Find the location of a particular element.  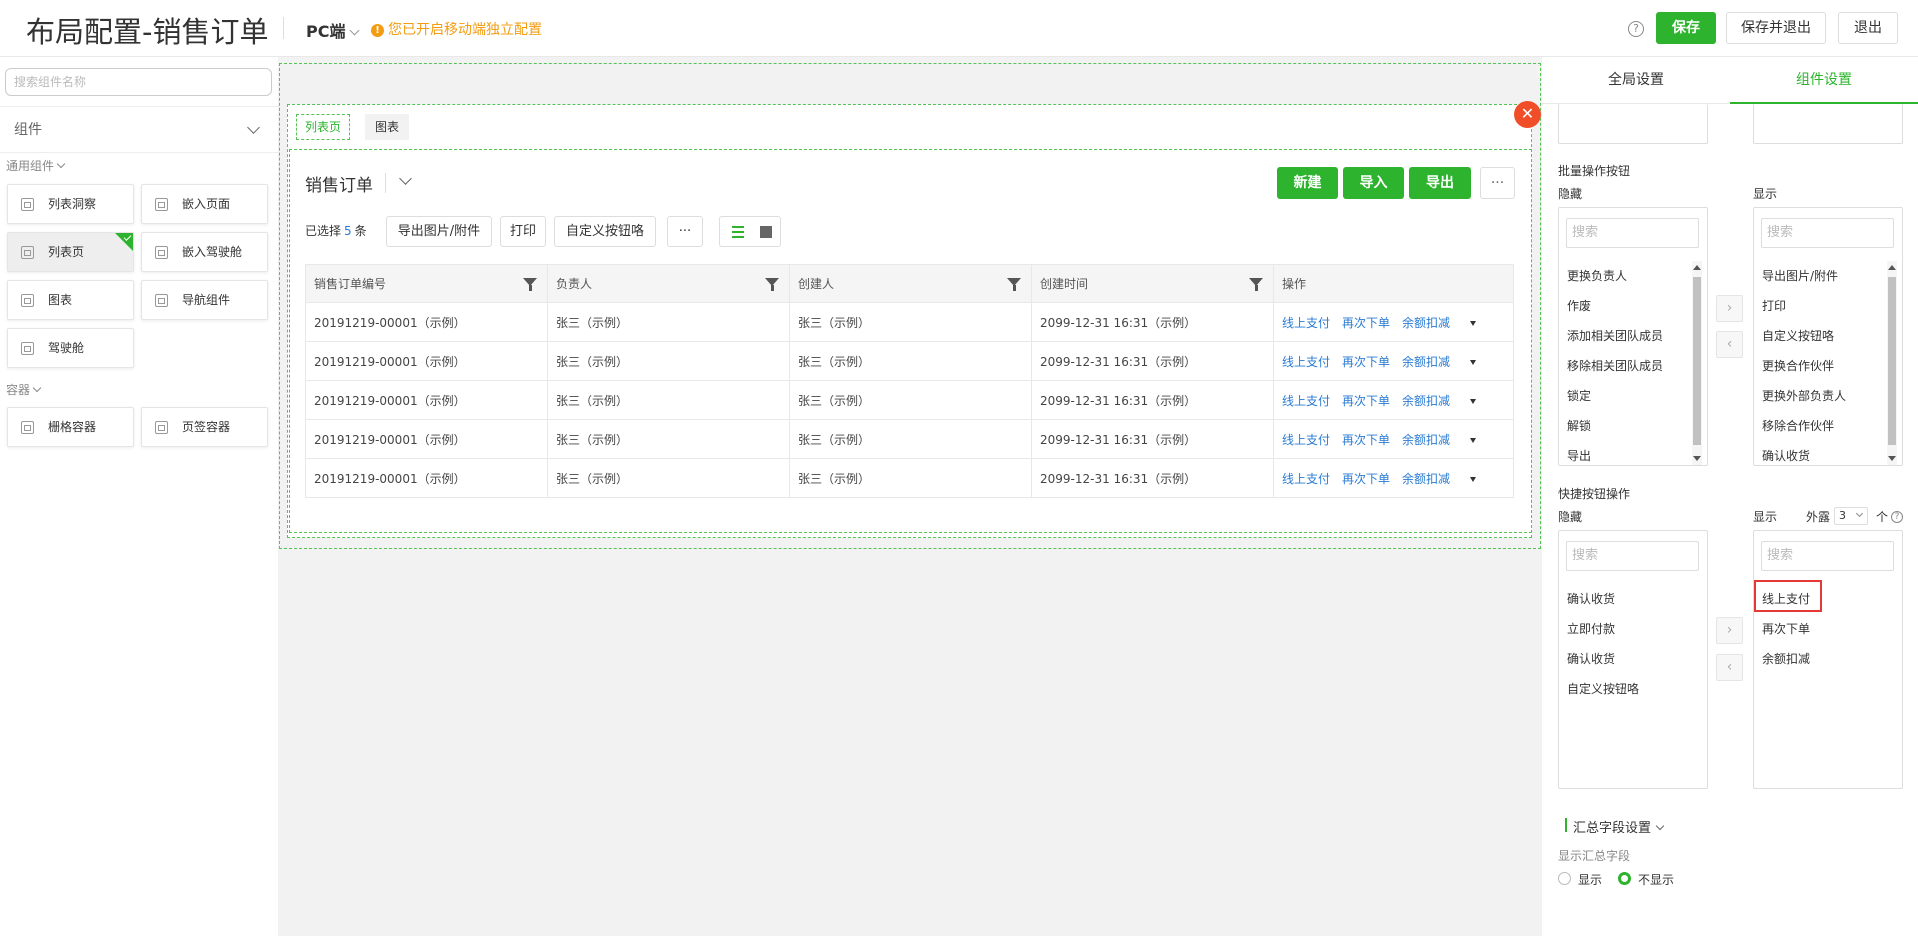

expose-count-select: 3 is located at coordinates (1851, 516).